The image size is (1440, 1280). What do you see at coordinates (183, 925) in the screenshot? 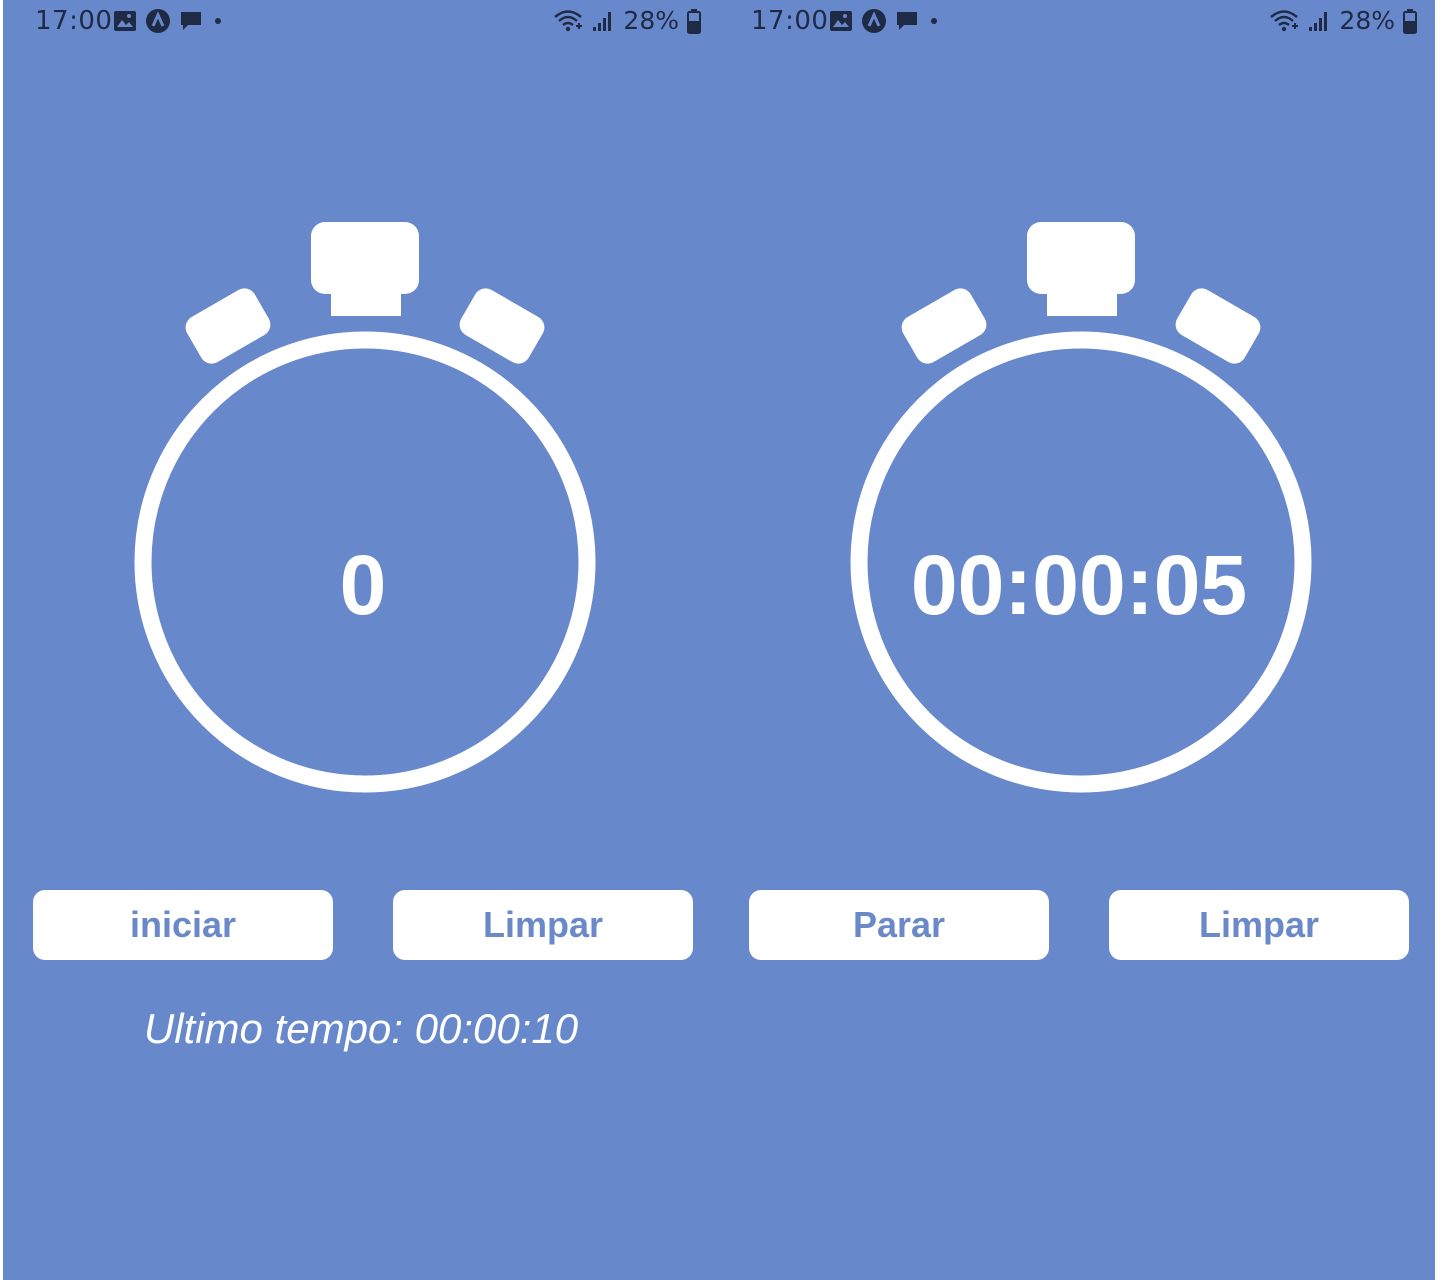
I see `start-button: iniciar` at bounding box center [183, 925].